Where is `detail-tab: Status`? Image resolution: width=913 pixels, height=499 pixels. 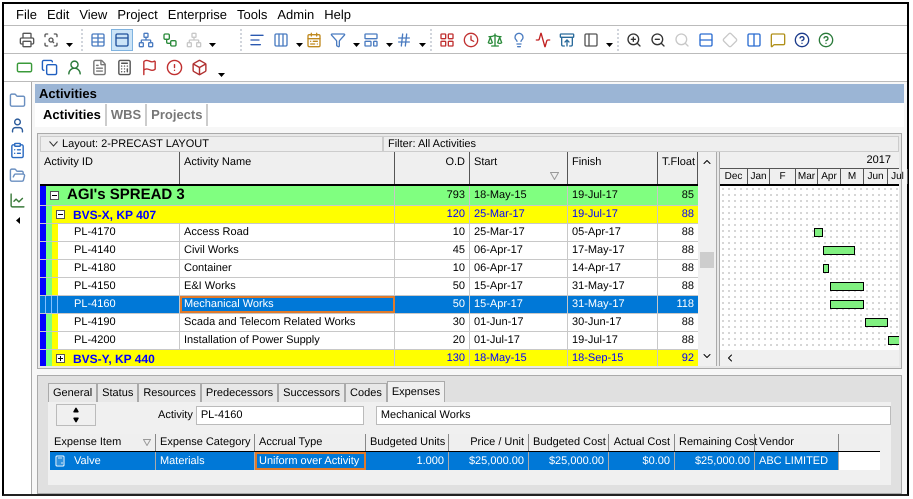 detail-tab: Status is located at coordinates (117, 392).